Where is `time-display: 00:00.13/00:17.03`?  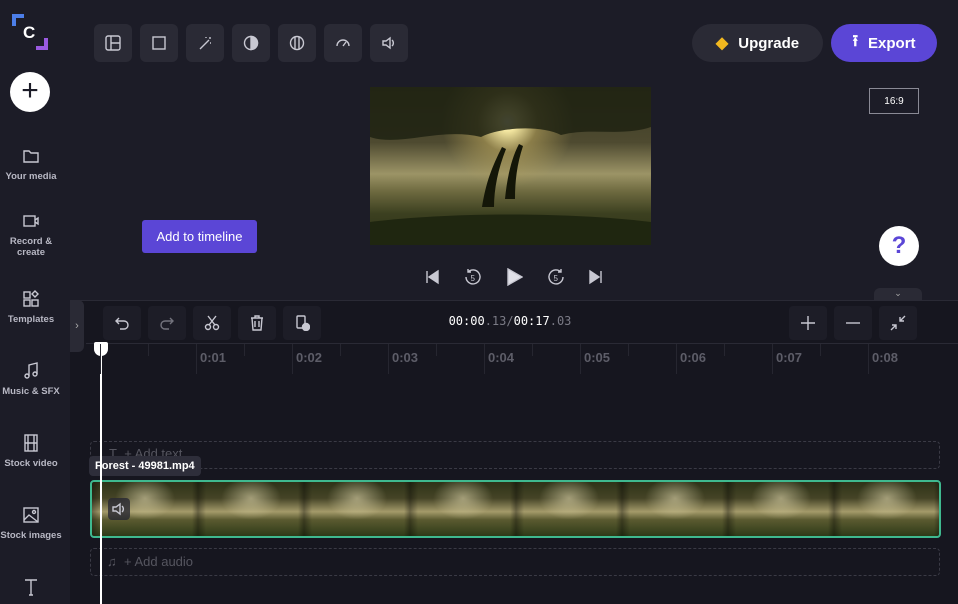
time-display: 00:00.13/00:17.03 is located at coordinates (510, 321).